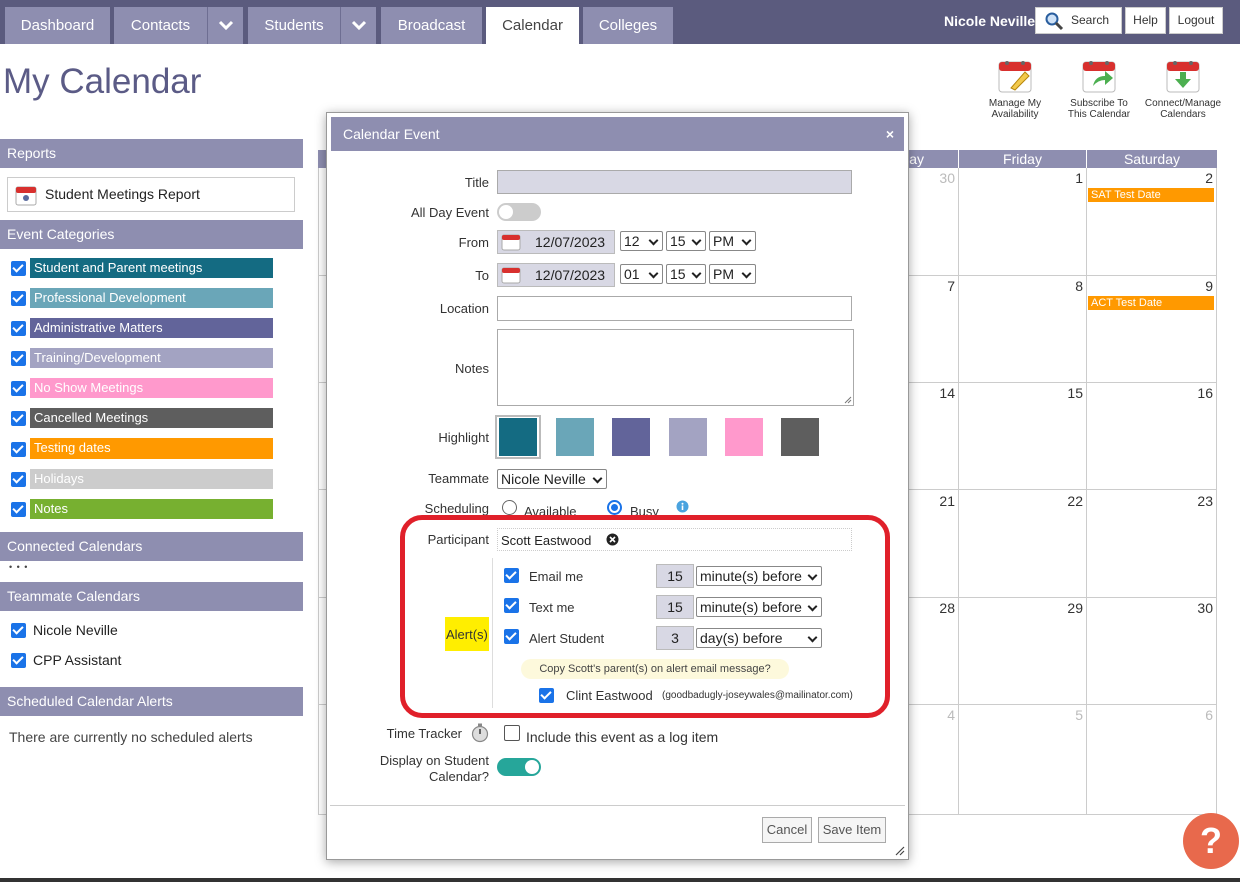 This screenshot has height=882, width=1240. What do you see at coordinates (424, 733) in the screenshot?
I see `time-tracker-label: Time Tracker` at bounding box center [424, 733].